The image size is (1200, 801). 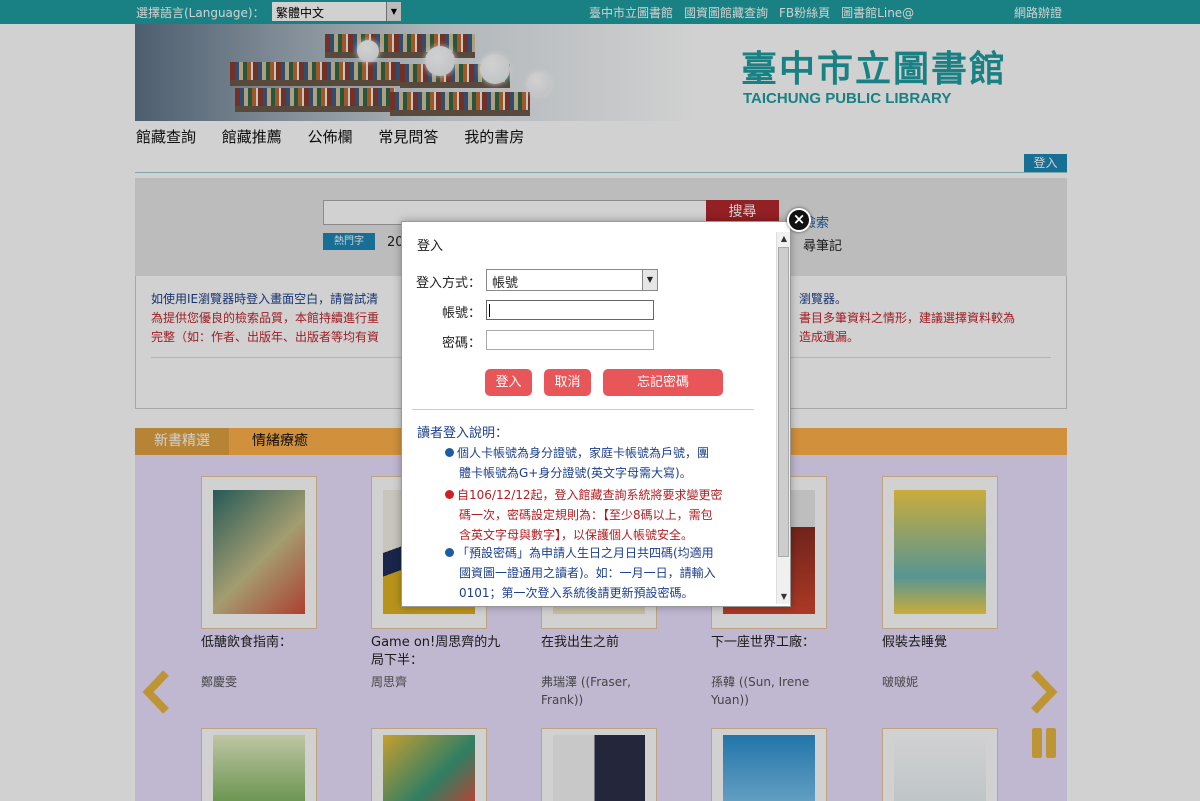 I want to click on help-title: 讀者登入說明：, so click(x=463, y=433).